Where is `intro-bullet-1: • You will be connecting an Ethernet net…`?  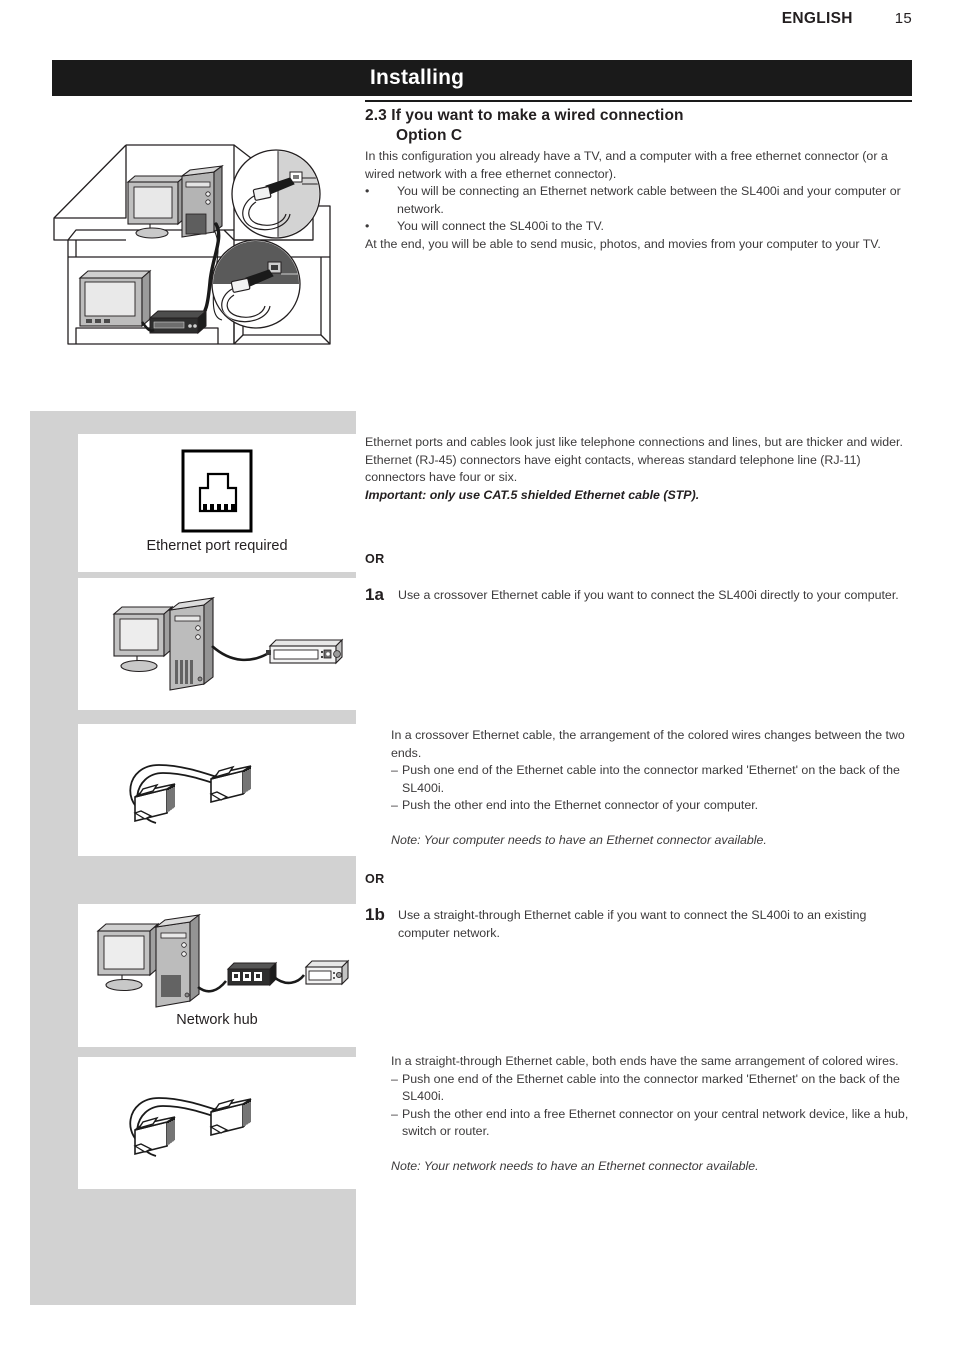 intro-bullet-1: • You will be connecting an Ethernet net… is located at coordinates (641, 200).